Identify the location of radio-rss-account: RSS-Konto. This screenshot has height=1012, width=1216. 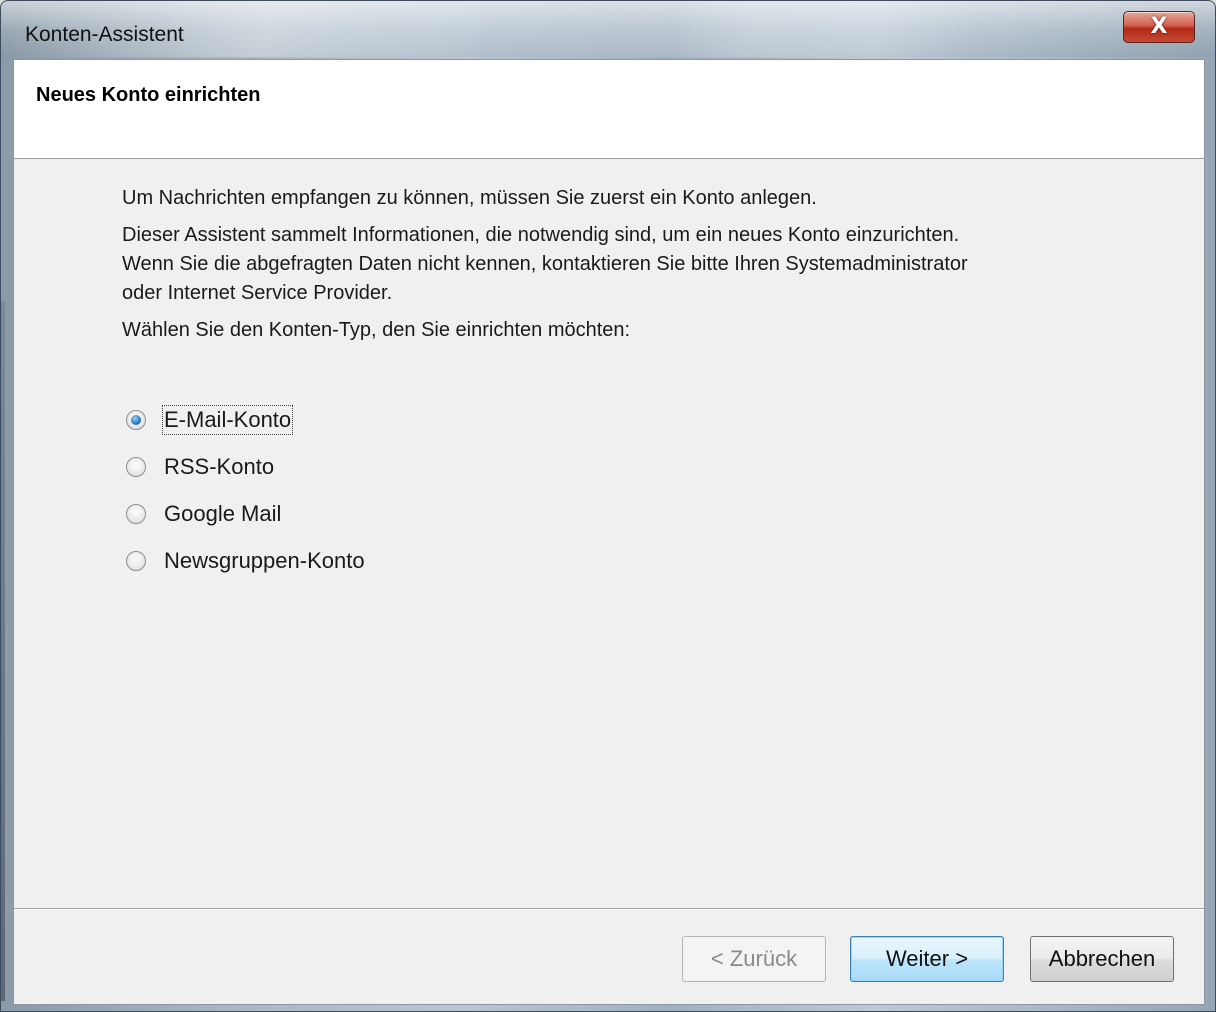
(245, 466).